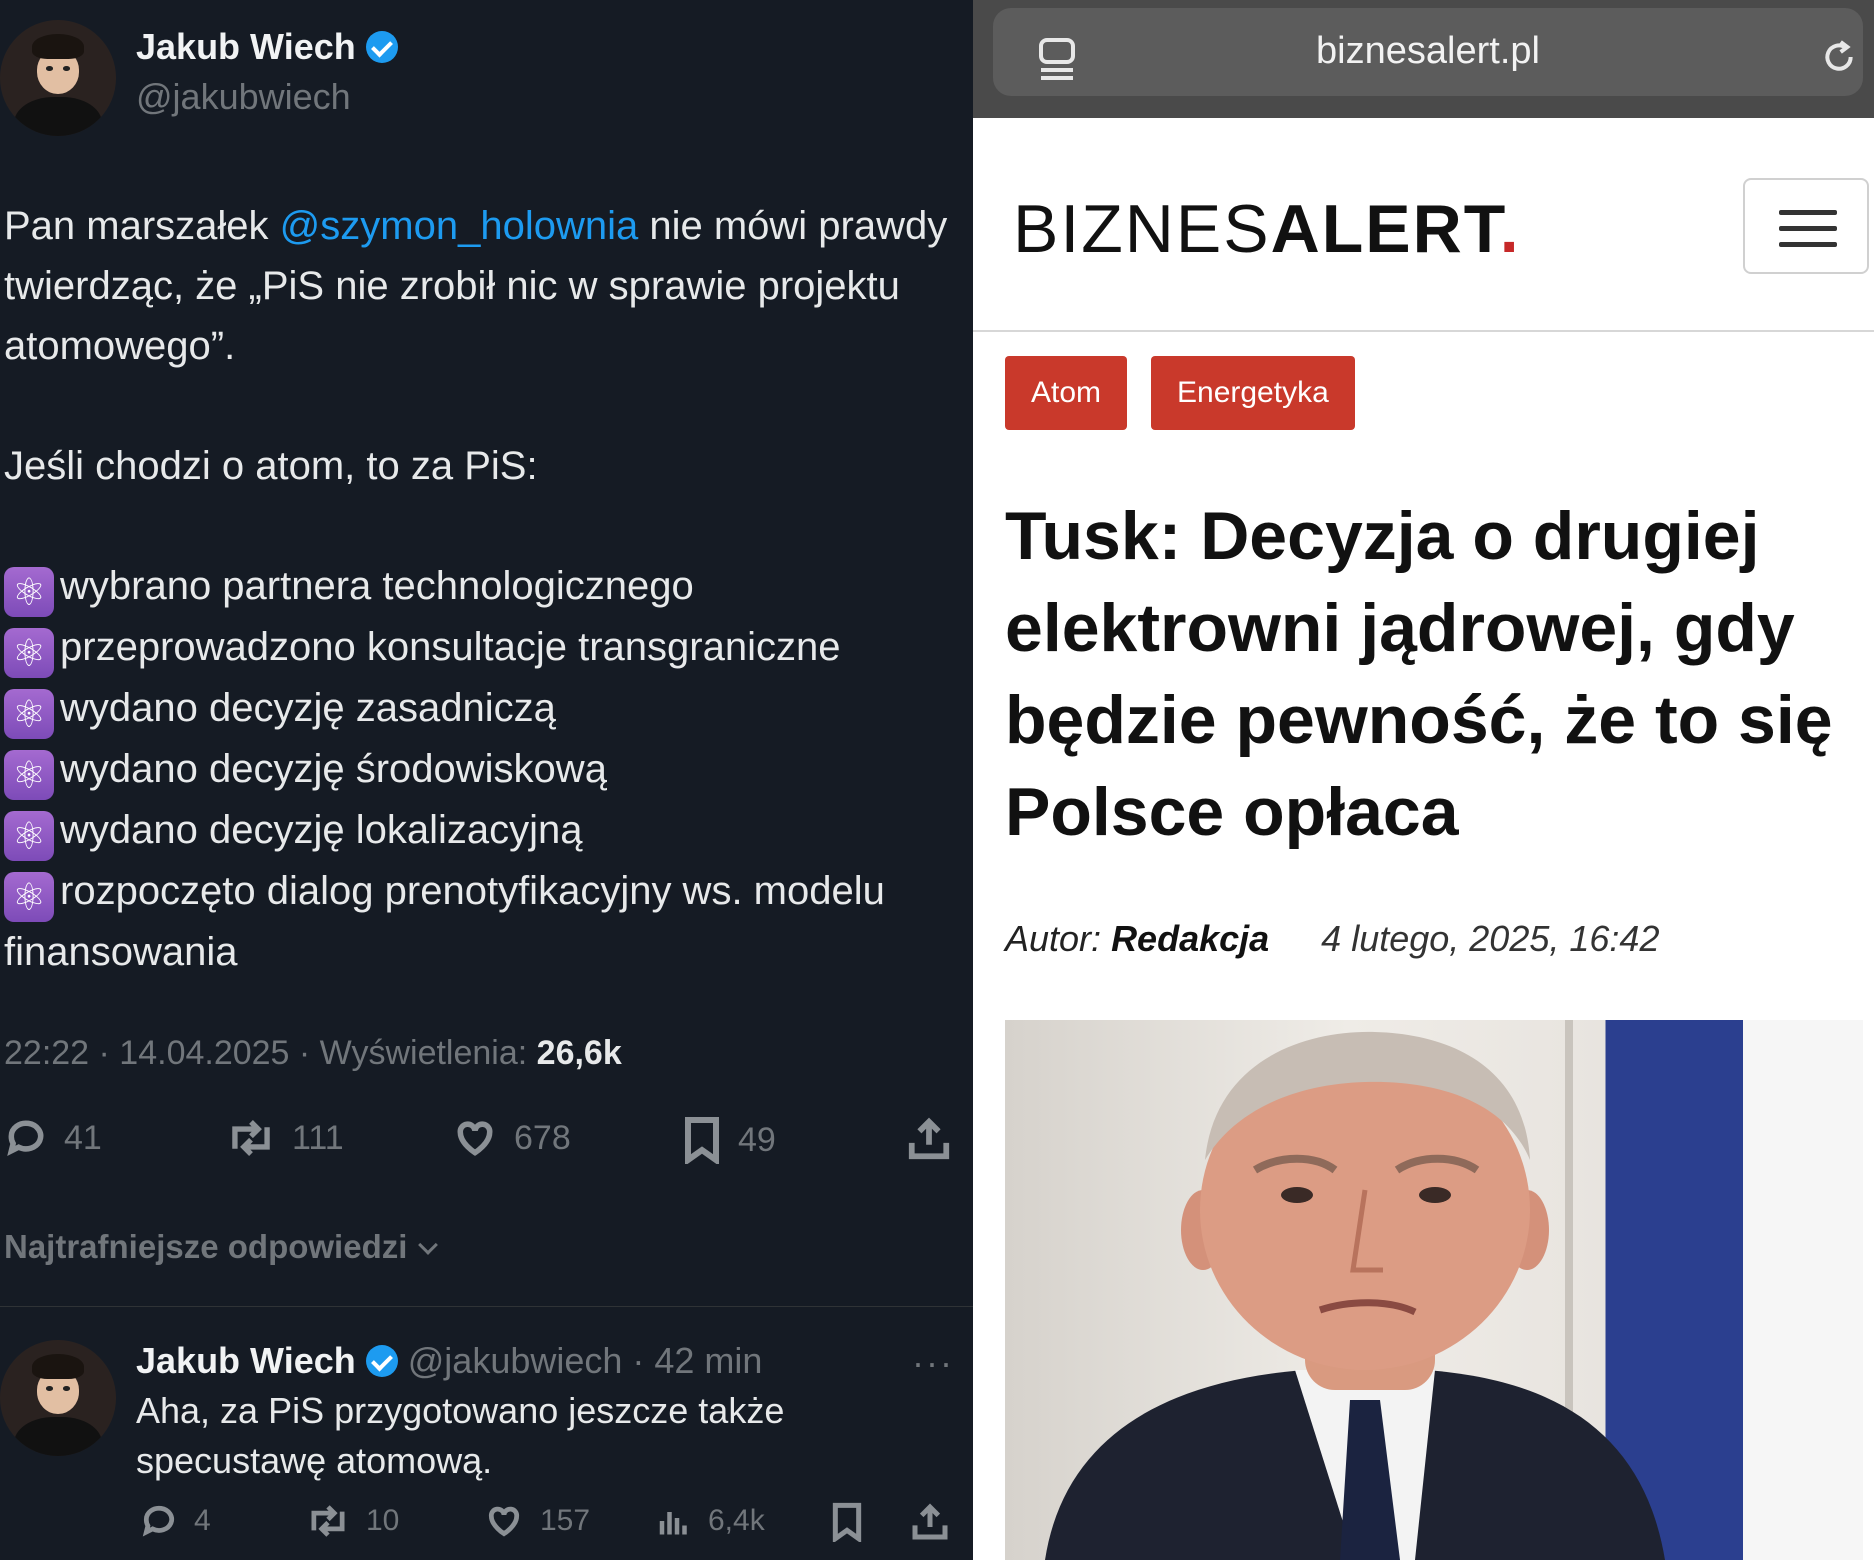  Describe the element at coordinates (243, 97) in the screenshot. I see `author-handle: @jakubwiech` at that location.